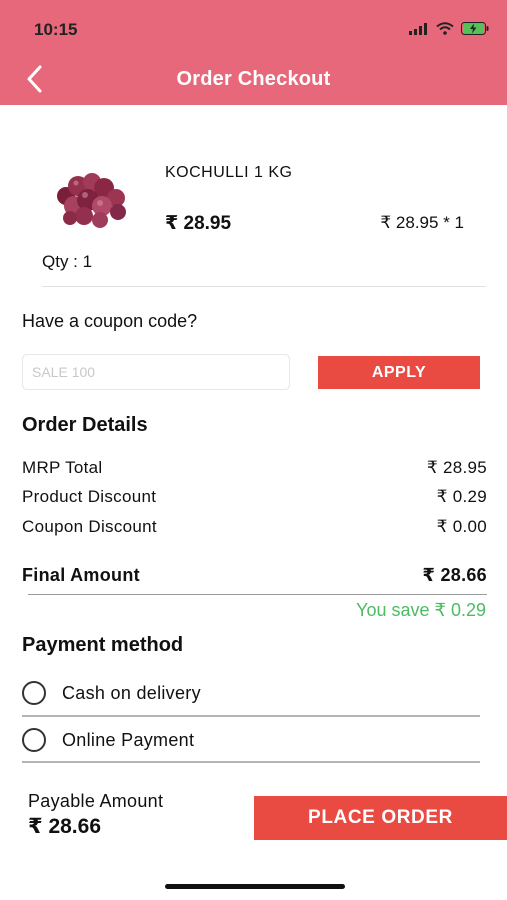 The image size is (507, 900). Describe the element at coordinates (461, 496) in the screenshot. I see `row-value: ₹ 0.29` at that location.